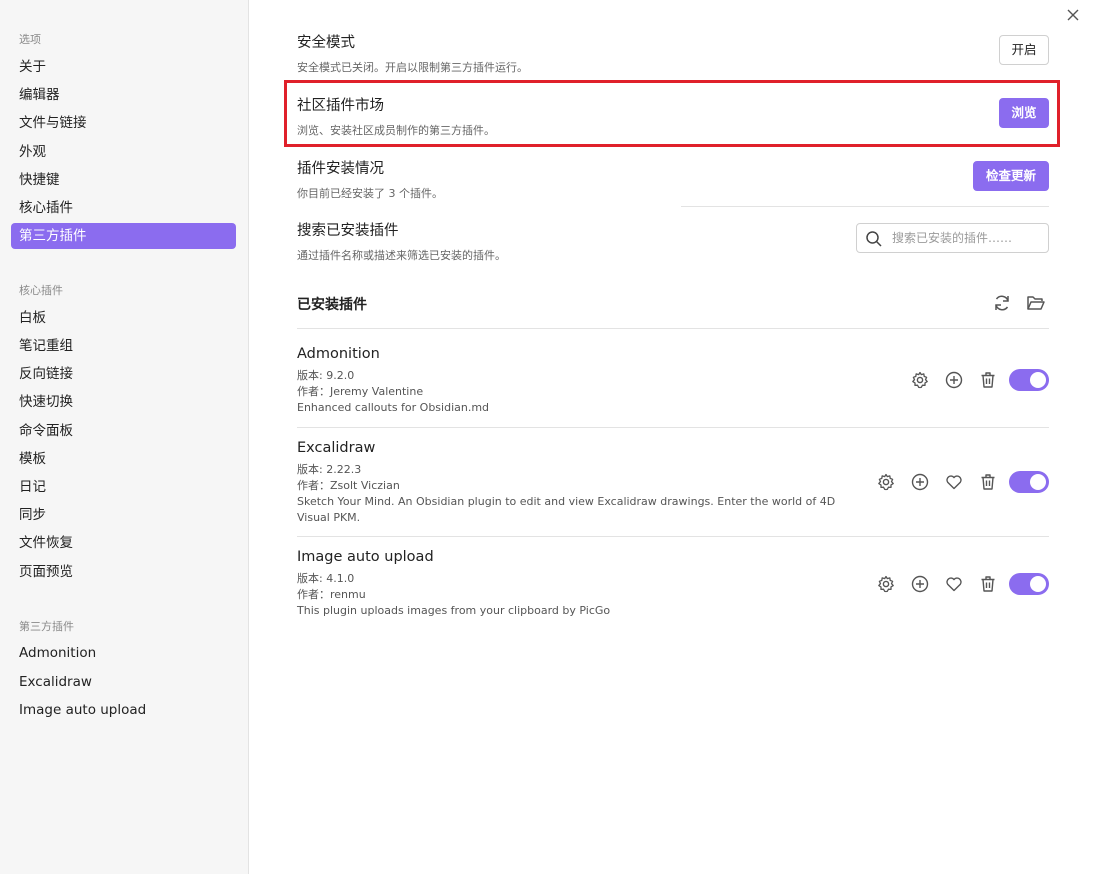  Describe the element at coordinates (332, 305) in the screenshot. I see `installed-plugins-heading: 已安装插件` at that location.